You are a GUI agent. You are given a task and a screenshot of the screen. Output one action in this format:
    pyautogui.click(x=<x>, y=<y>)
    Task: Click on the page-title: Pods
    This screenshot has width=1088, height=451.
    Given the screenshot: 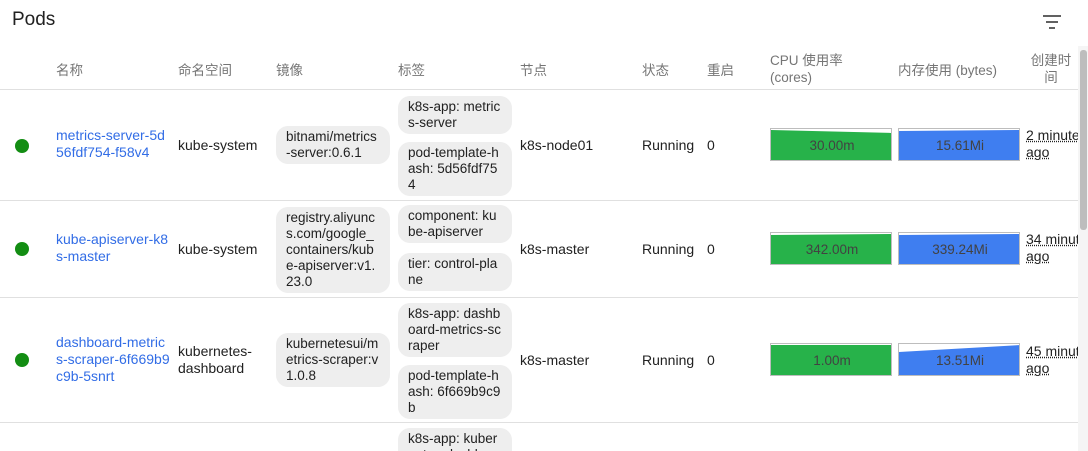 What is the action you would take?
    pyautogui.click(x=34, y=19)
    